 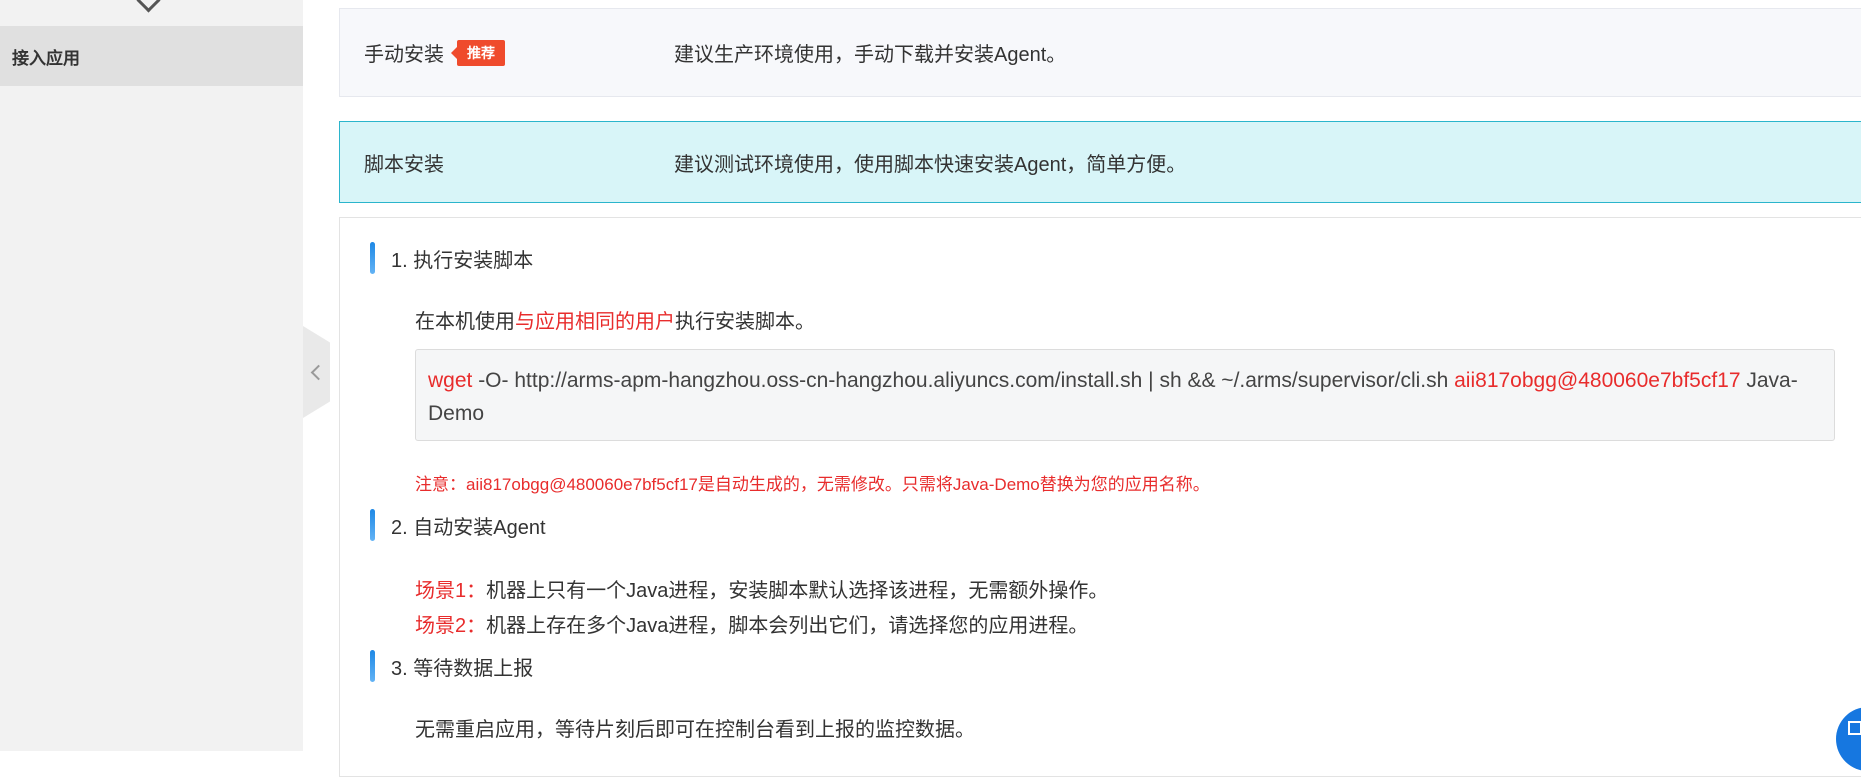 I want to click on step-title-text: 1. 执行安装脚本, so click(x=462, y=260).